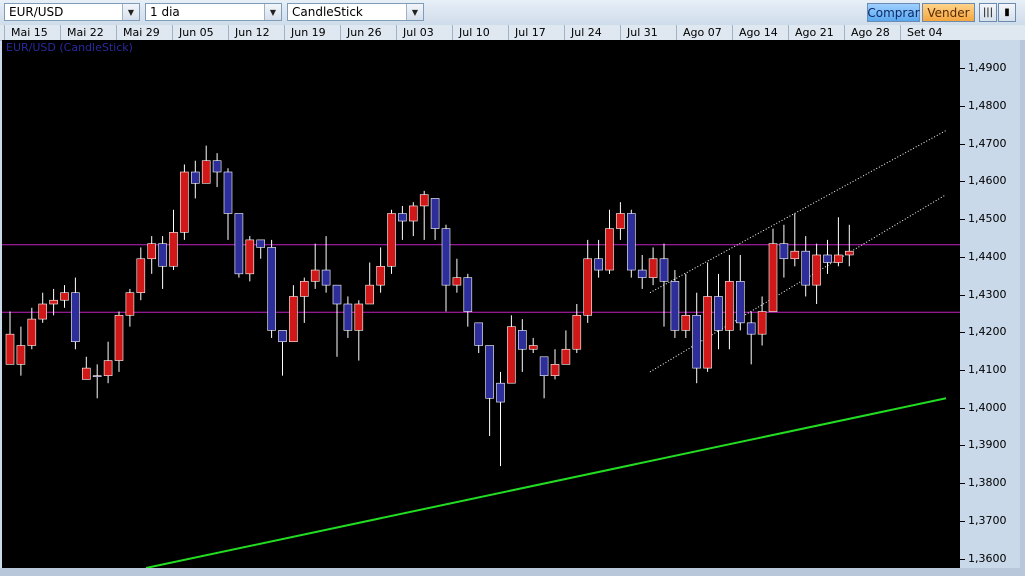 This screenshot has height=576, width=1025. I want to click on price-tick-label: 1,4200, so click(987, 332).